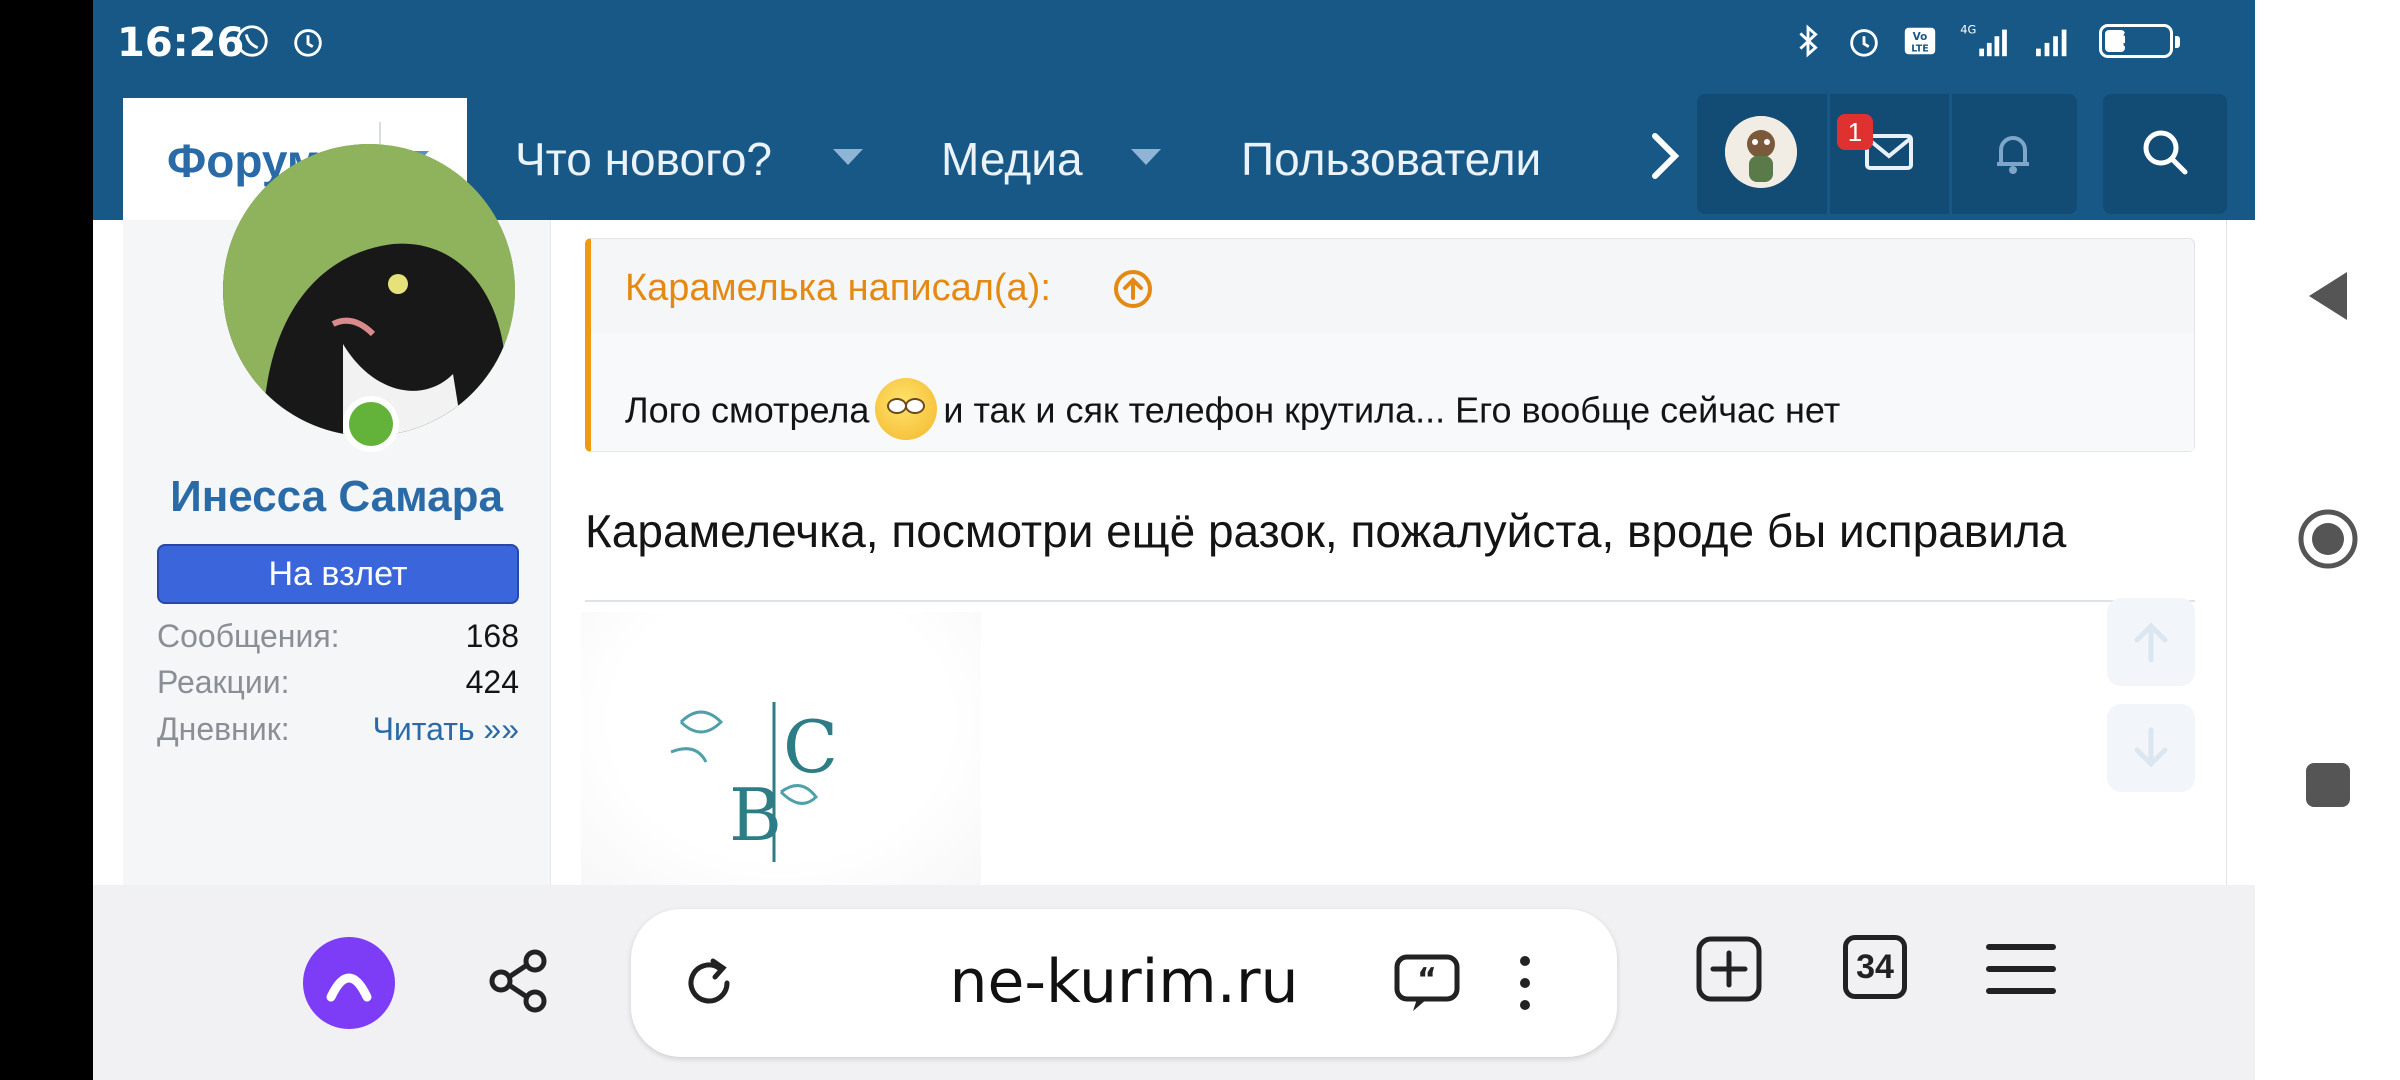  What do you see at coordinates (338, 729) in the screenshot?
I see `stat-diary: Дневник: Читать »»` at bounding box center [338, 729].